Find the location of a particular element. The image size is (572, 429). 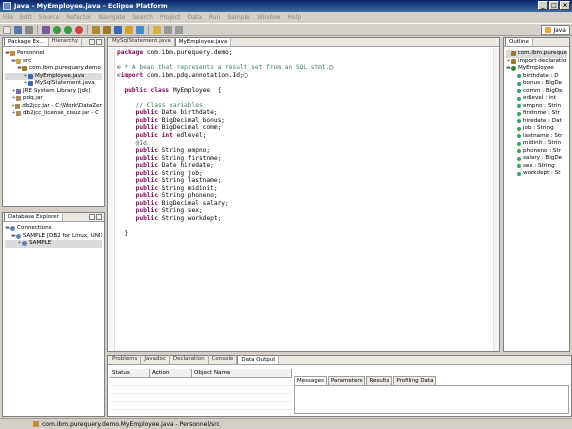

tree-item: ▬ src is located at coordinates (53, 62).